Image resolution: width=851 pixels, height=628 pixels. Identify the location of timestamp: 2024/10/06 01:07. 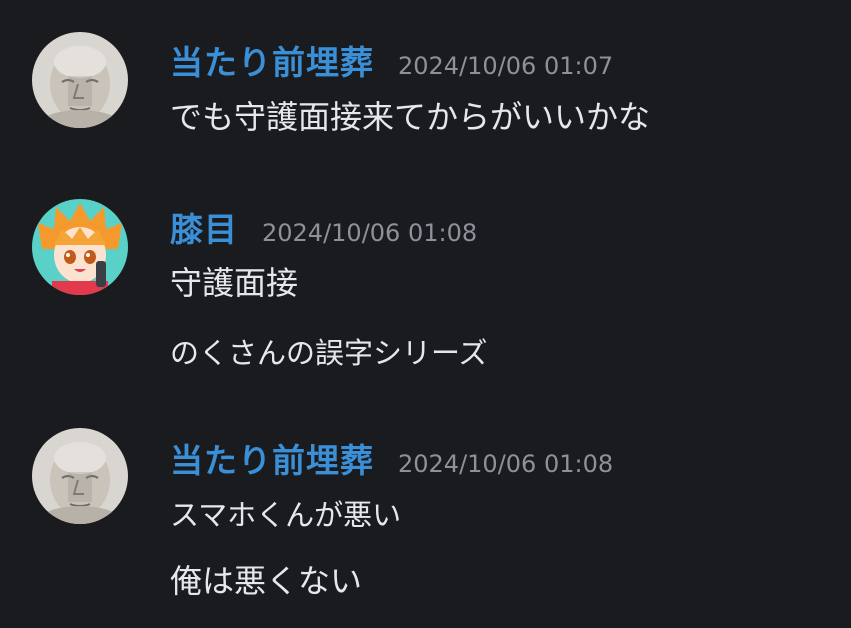
(505, 66).